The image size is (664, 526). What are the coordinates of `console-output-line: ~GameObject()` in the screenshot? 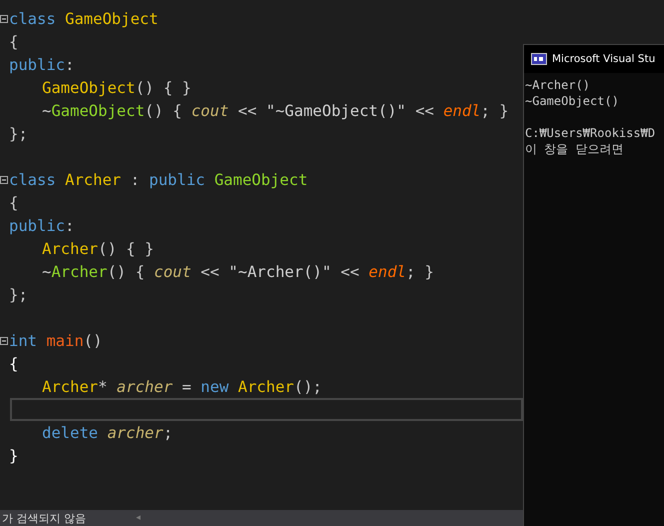 It's located at (572, 101).